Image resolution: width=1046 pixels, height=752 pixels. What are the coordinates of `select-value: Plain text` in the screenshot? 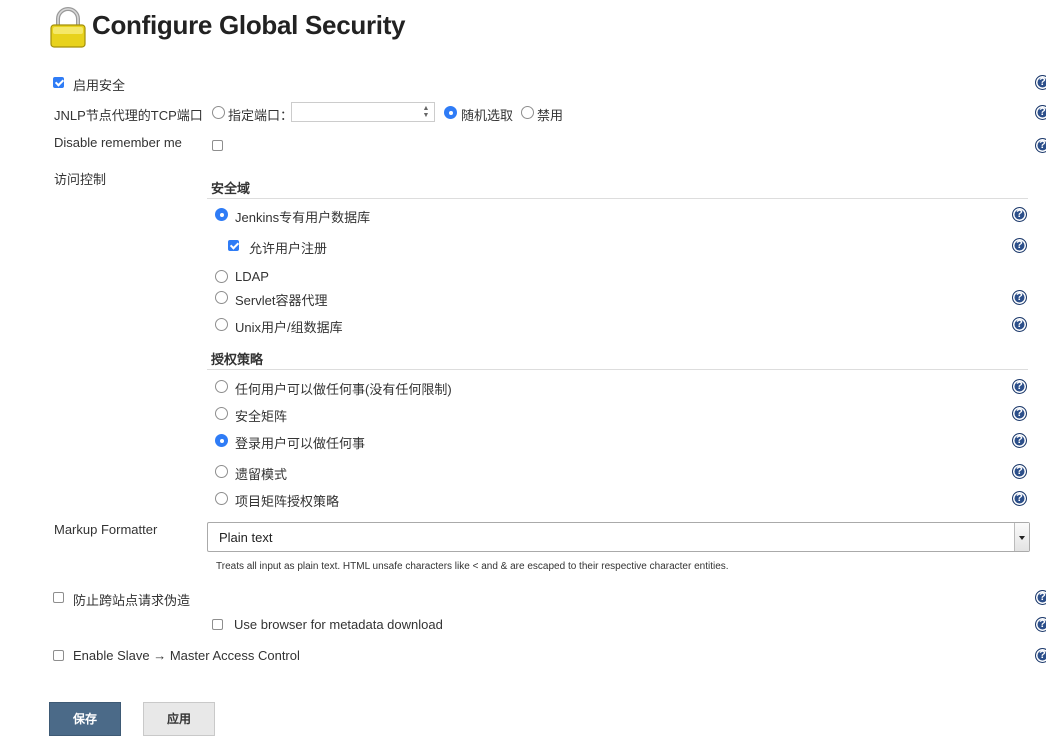 It's located at (246, 537).